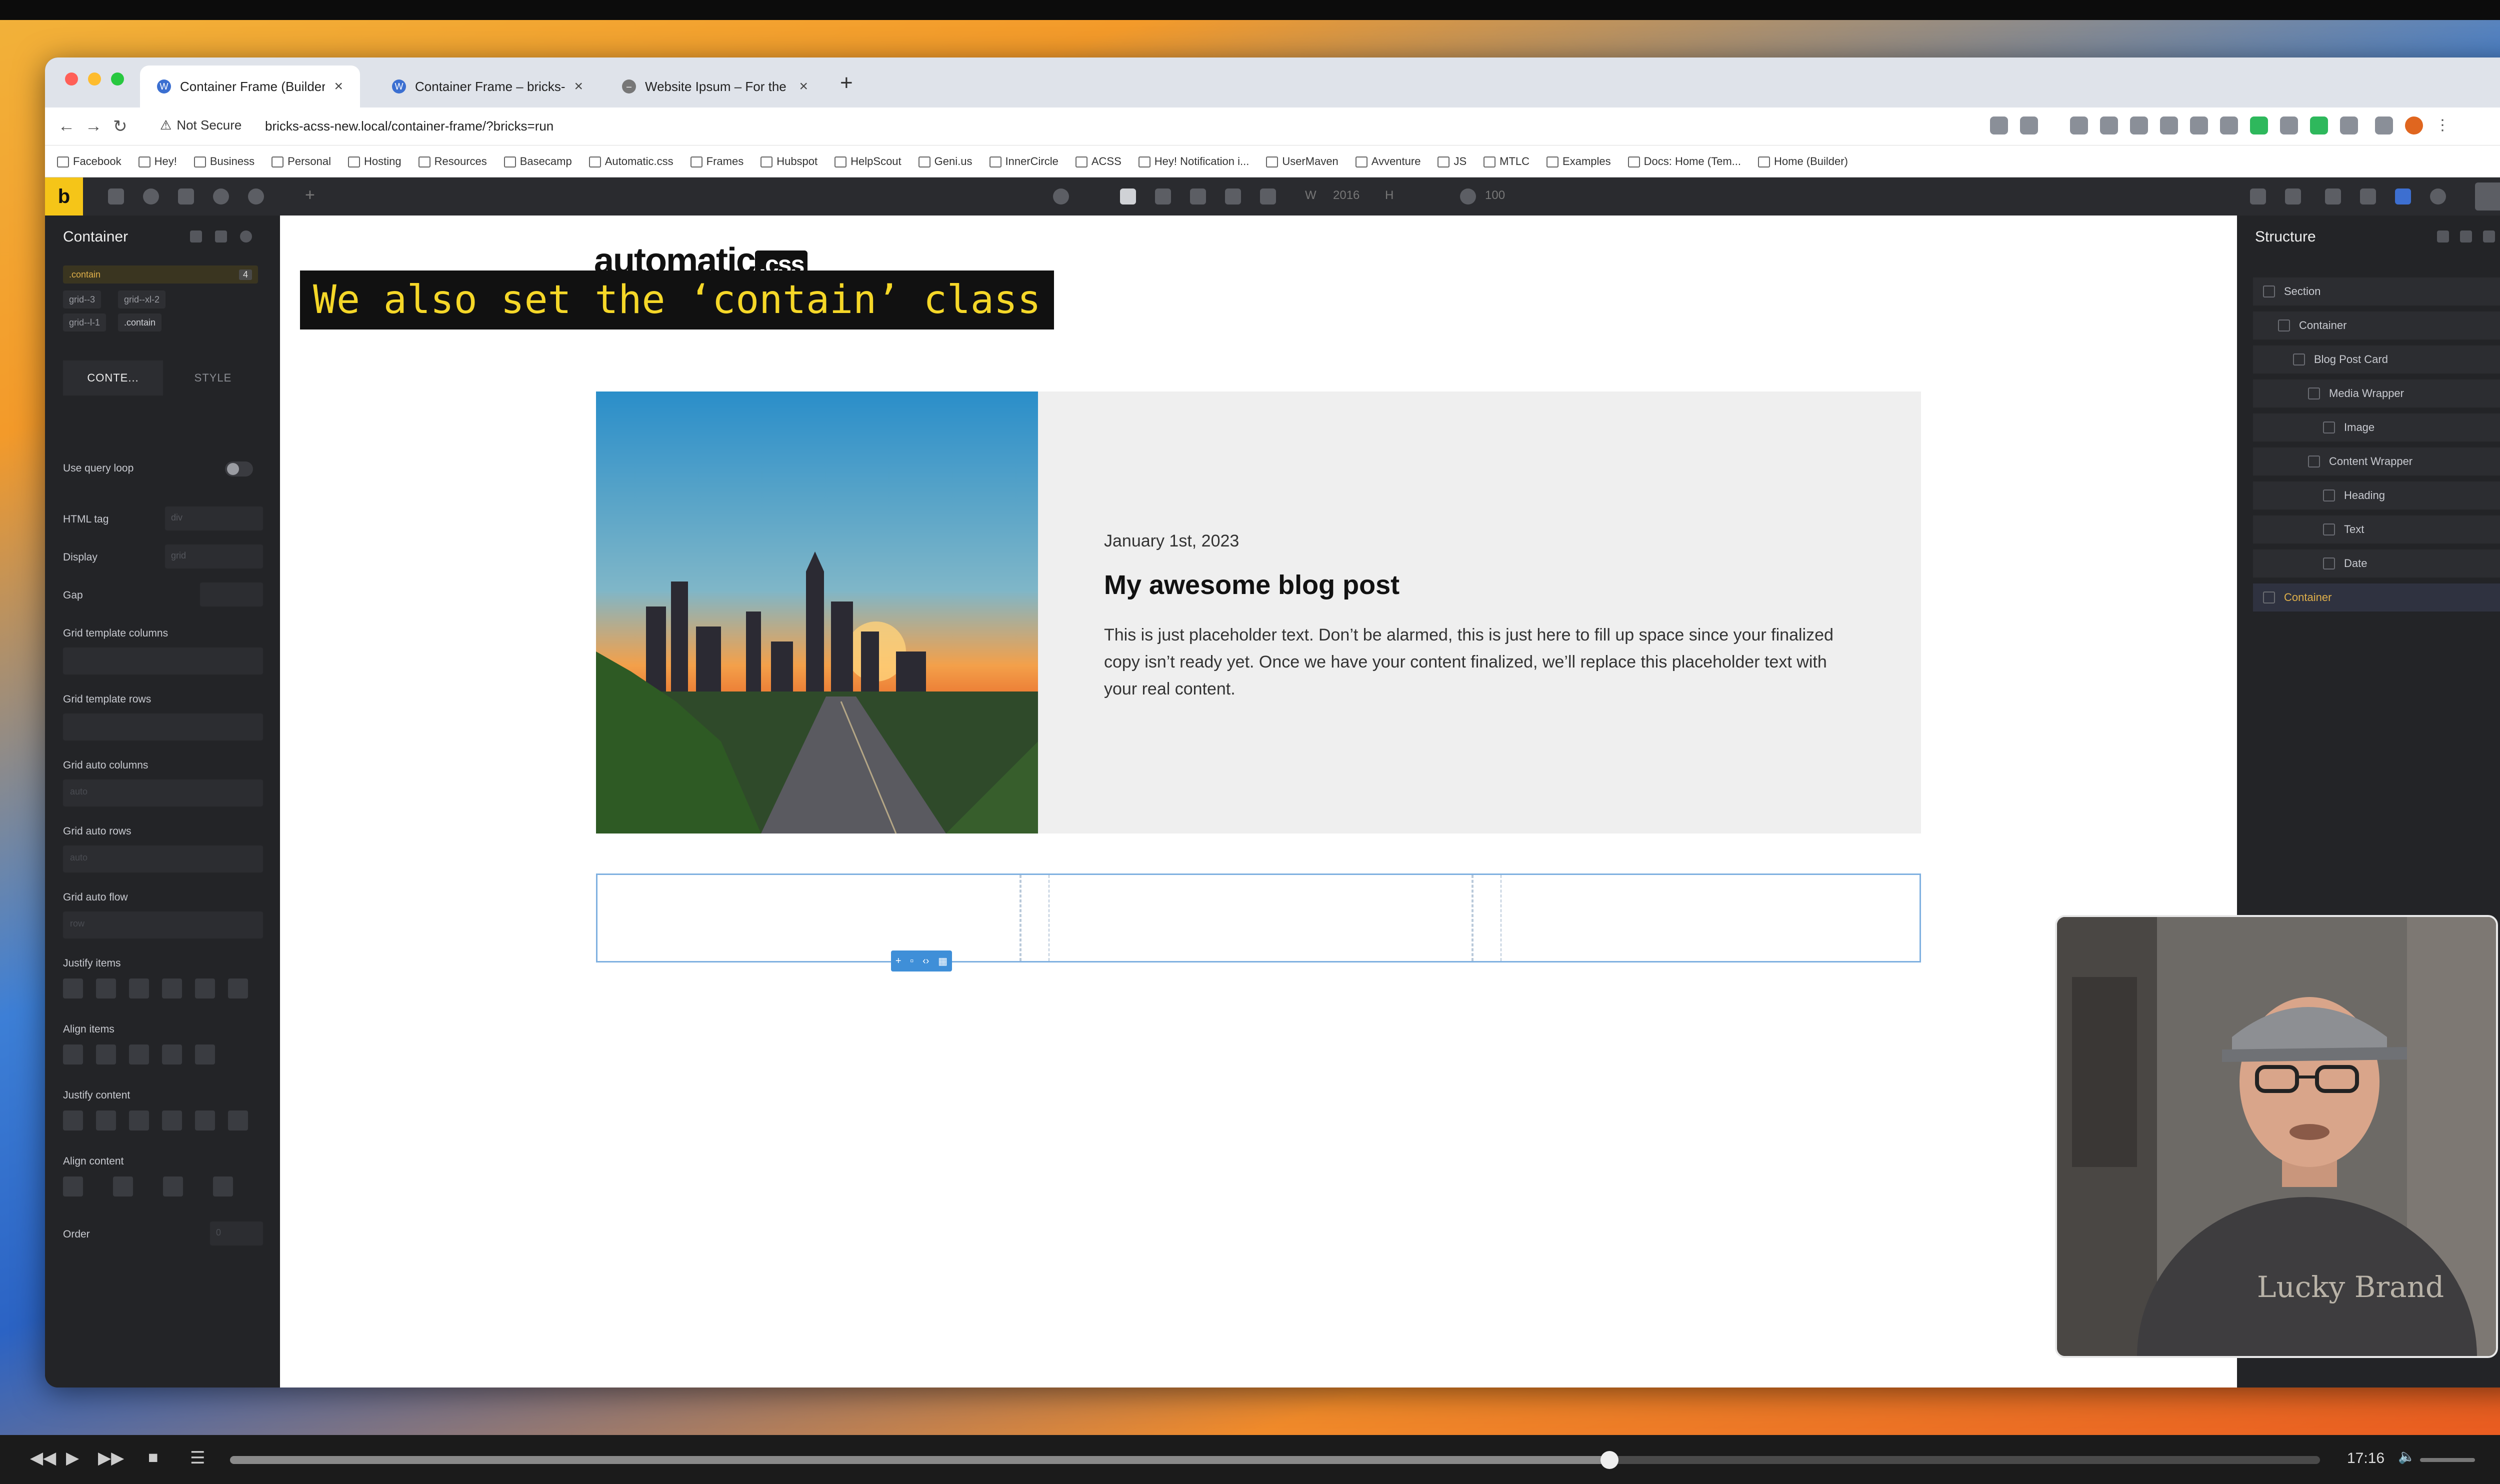 The image size is (2500, 1484). Describe the element at coordinates (214, 556) in the screenshot. I see `display-select: grid` at that location.